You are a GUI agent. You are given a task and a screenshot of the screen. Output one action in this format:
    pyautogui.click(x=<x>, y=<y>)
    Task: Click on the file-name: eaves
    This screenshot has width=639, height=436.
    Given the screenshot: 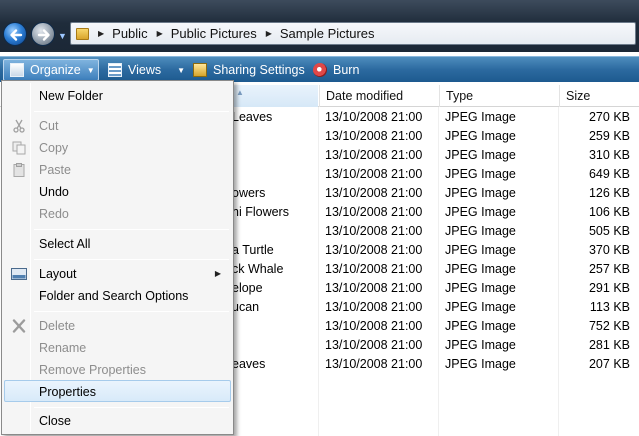 What is the action you would take?
    pyautogui.click(x=249, y=364)
    